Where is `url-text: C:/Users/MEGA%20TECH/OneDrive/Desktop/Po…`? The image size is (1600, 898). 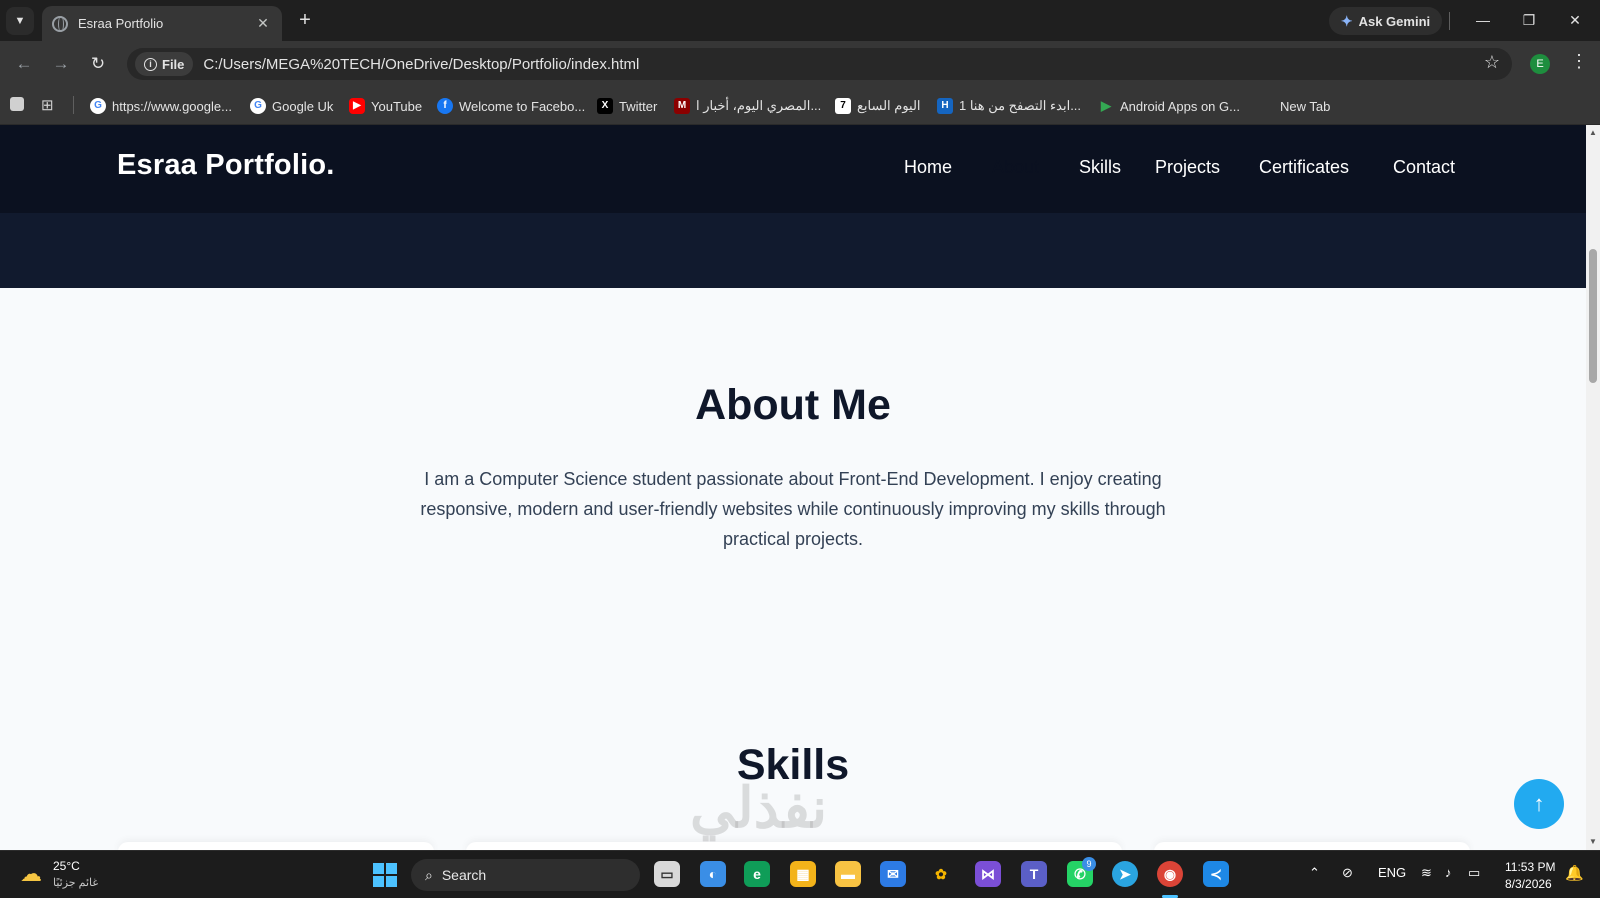
url-text: C:/Users/MEGA%20TECH/OneDrive/Desktop/Po… is located at coordinates (421, 64).